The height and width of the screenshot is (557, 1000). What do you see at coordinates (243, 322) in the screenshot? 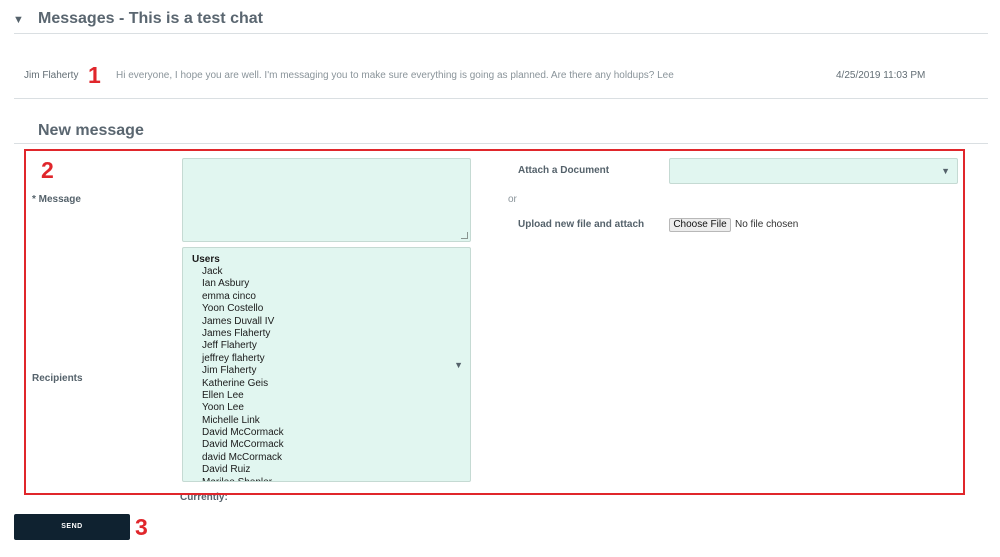
I see `recipient-option: James Duvall IV` at bounding box center [243, 322].